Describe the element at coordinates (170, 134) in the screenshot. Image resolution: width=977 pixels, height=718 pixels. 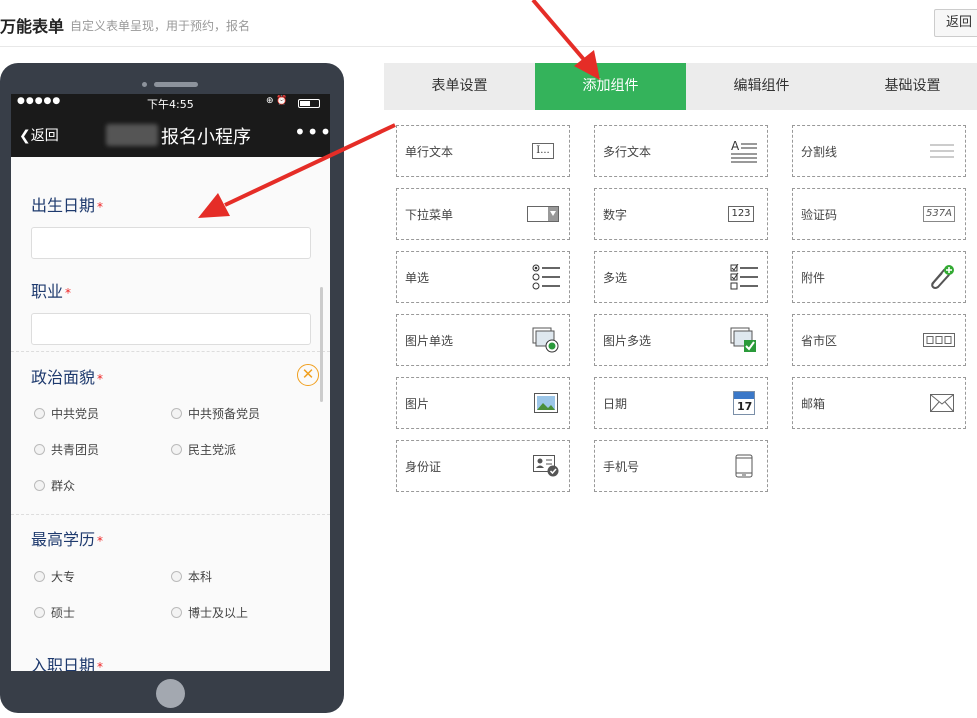
I see `mini-program-navbar: ❮返回 报名小程序 •••` at that location.